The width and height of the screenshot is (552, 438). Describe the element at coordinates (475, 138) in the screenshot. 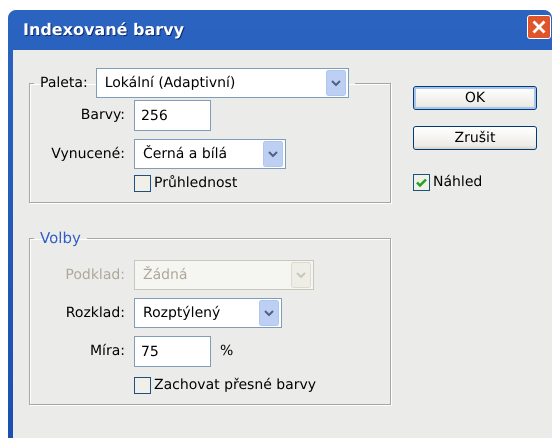

I see `dialog-button: Zrušit` at that location.